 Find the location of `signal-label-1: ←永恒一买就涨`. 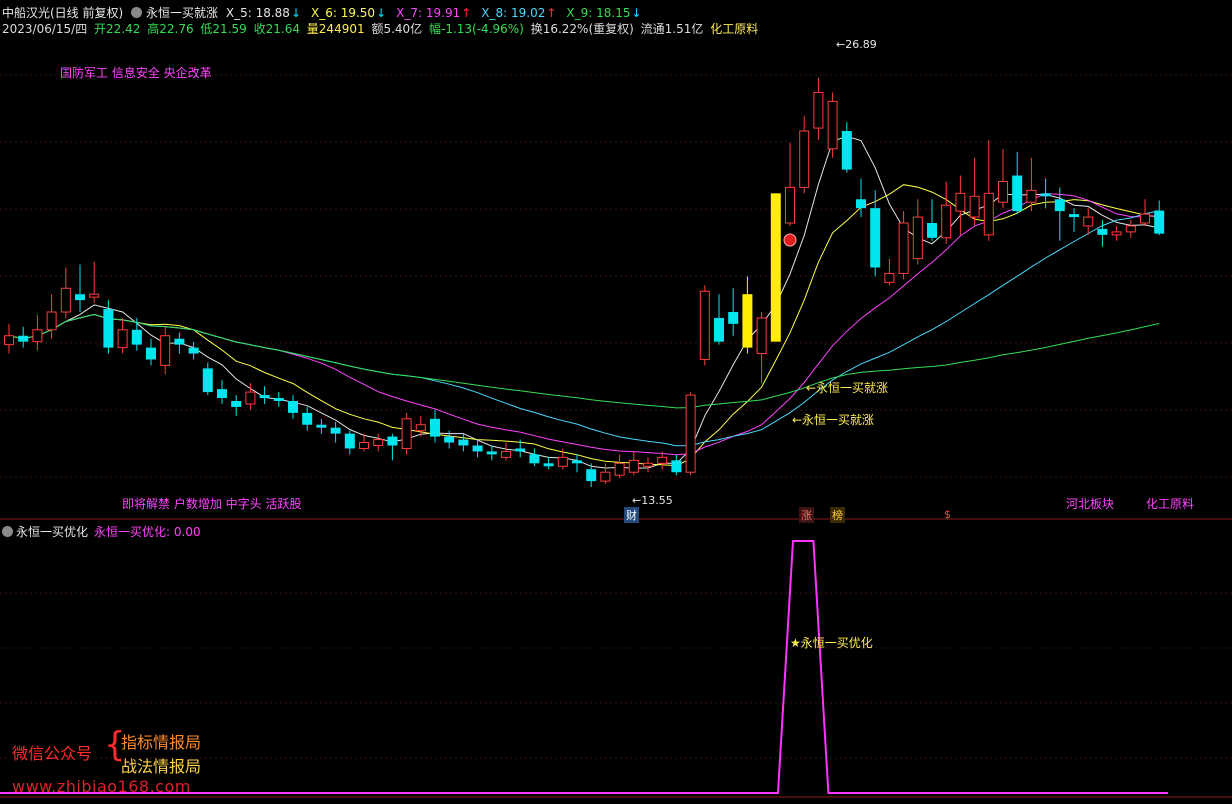

signal-label-1: ←永恒一买就涨 is located at coordinates (847, 388).